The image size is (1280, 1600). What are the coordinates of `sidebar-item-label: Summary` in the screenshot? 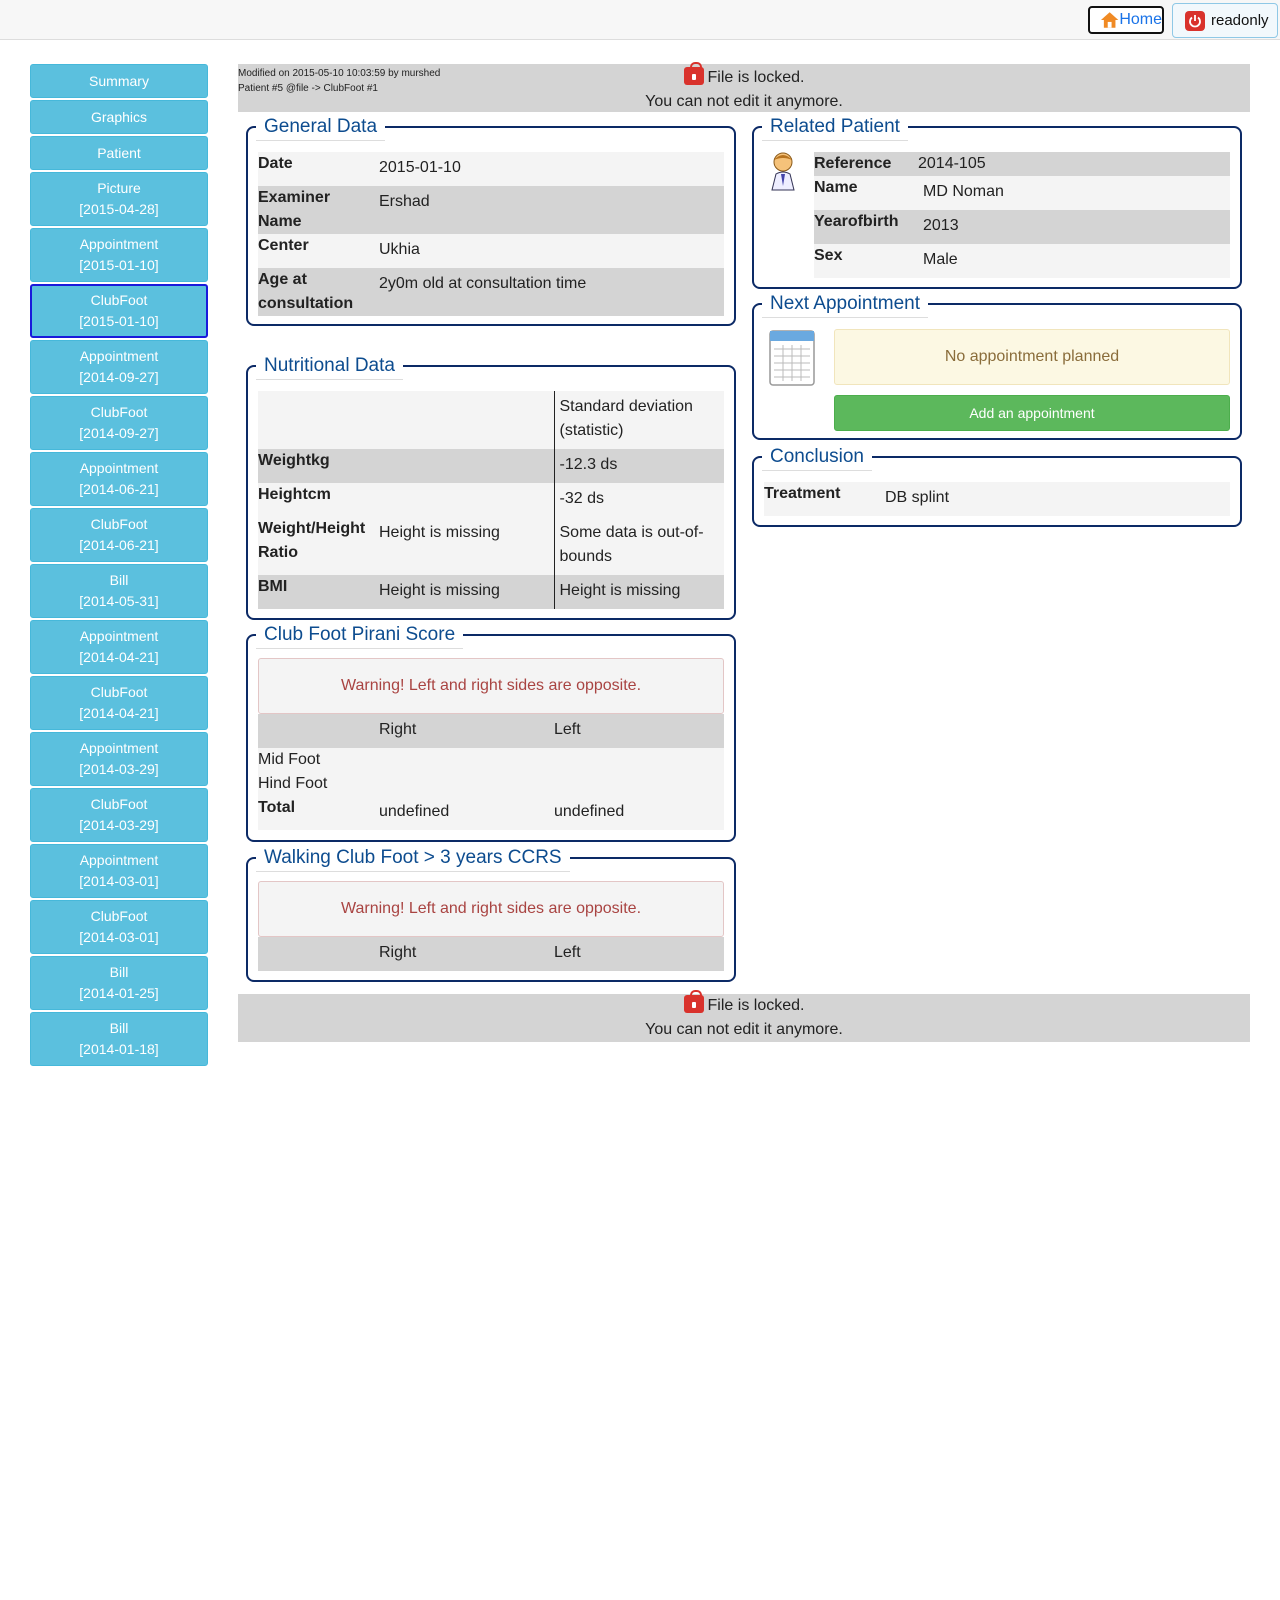 It's located at (119, 80).